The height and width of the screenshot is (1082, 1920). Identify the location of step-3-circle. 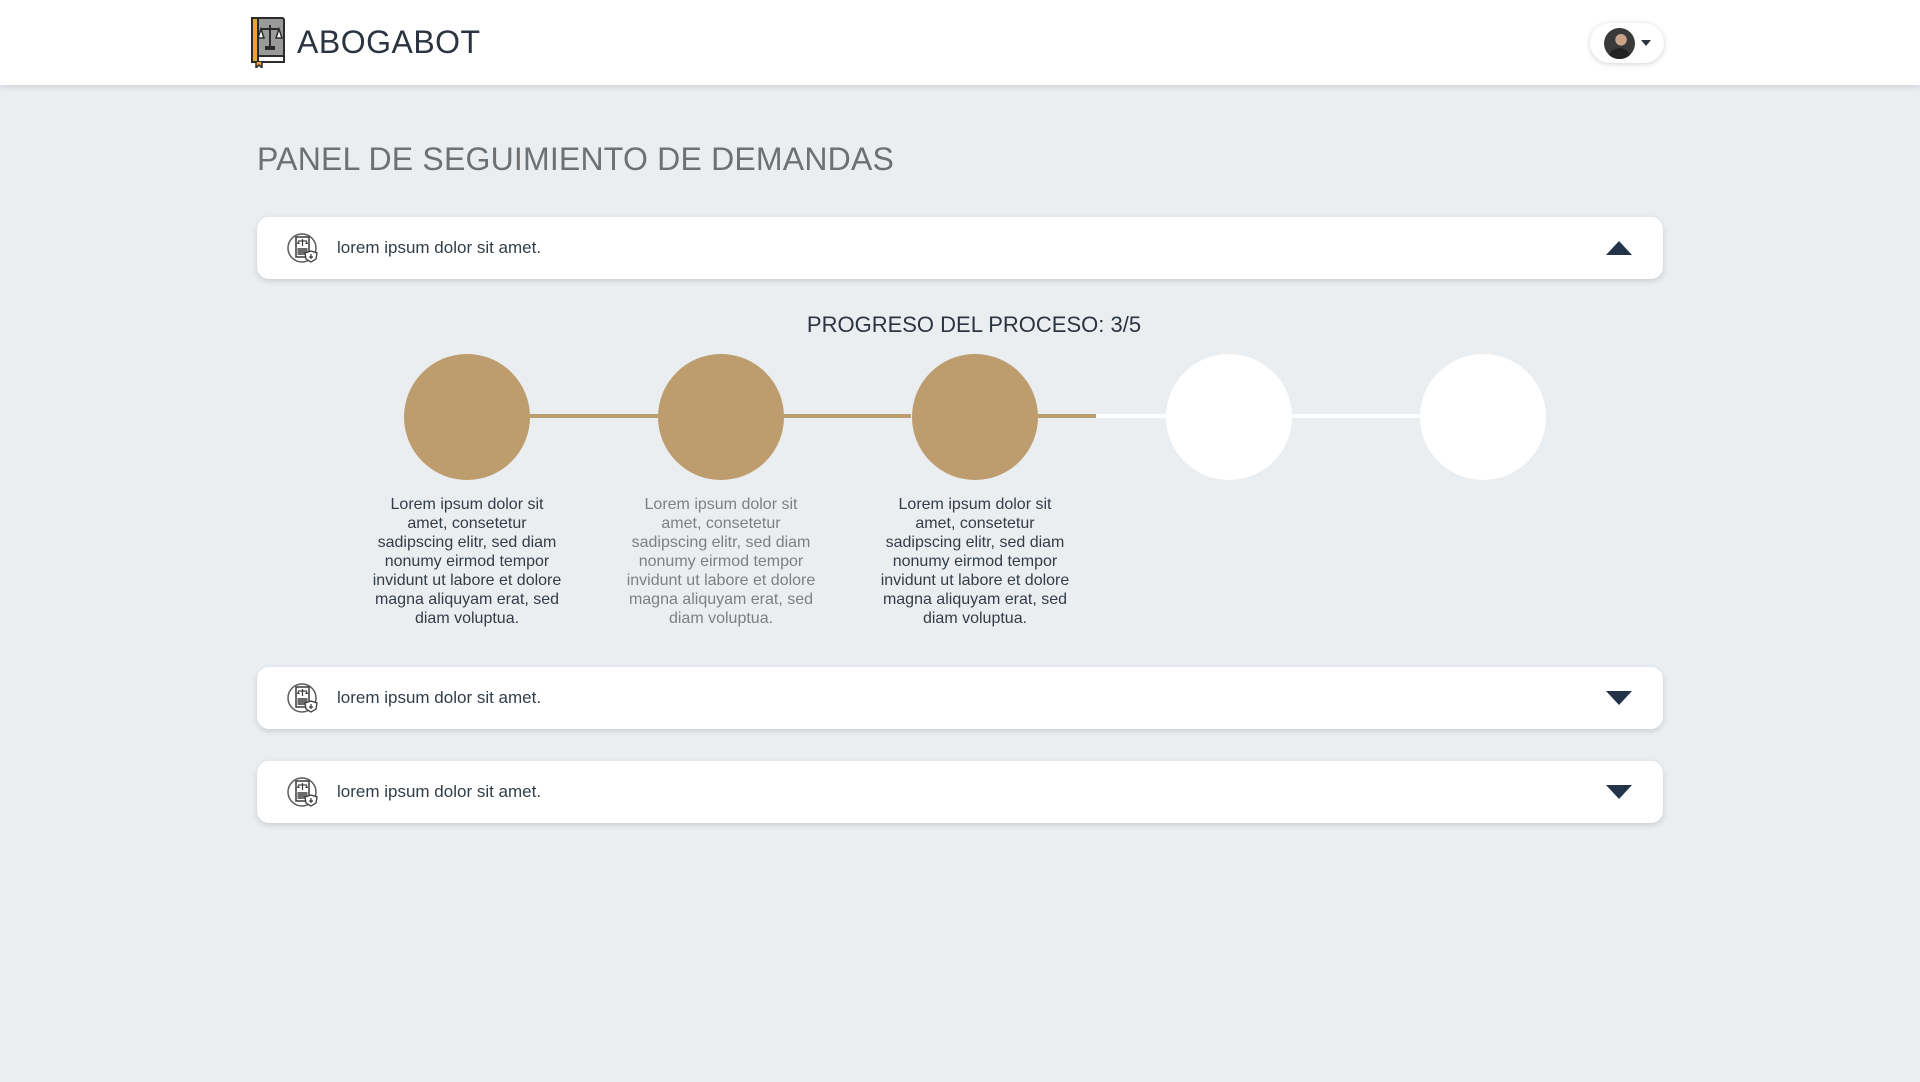
(975, 417).